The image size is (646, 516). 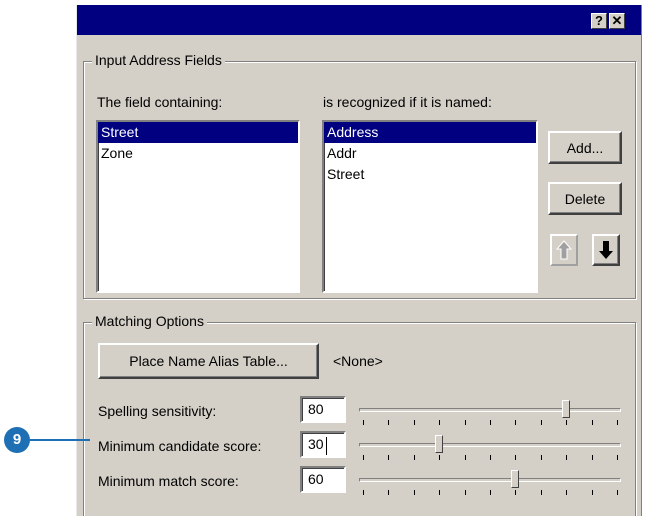 What do you see at coordinates (158, 60) in the screenshot?
I see `input-address-fields-legend: Input Address Fields` at bounding box center [158, 60].